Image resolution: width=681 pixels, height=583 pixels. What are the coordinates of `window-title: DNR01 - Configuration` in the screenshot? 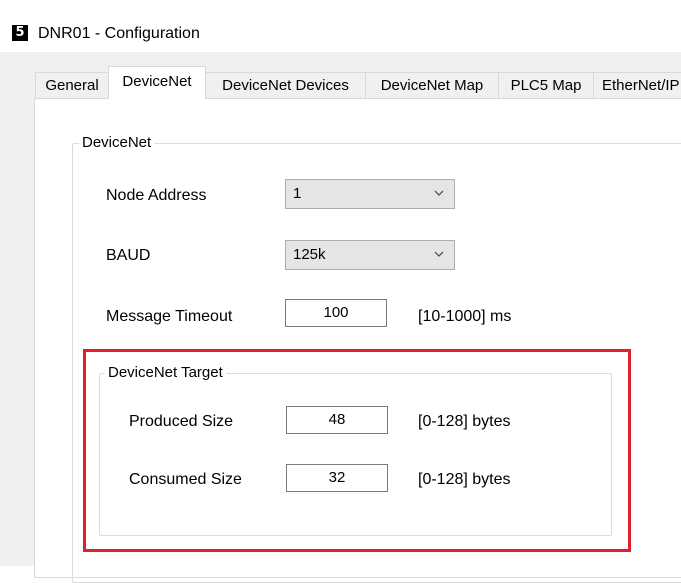 It's located at (119, 33).